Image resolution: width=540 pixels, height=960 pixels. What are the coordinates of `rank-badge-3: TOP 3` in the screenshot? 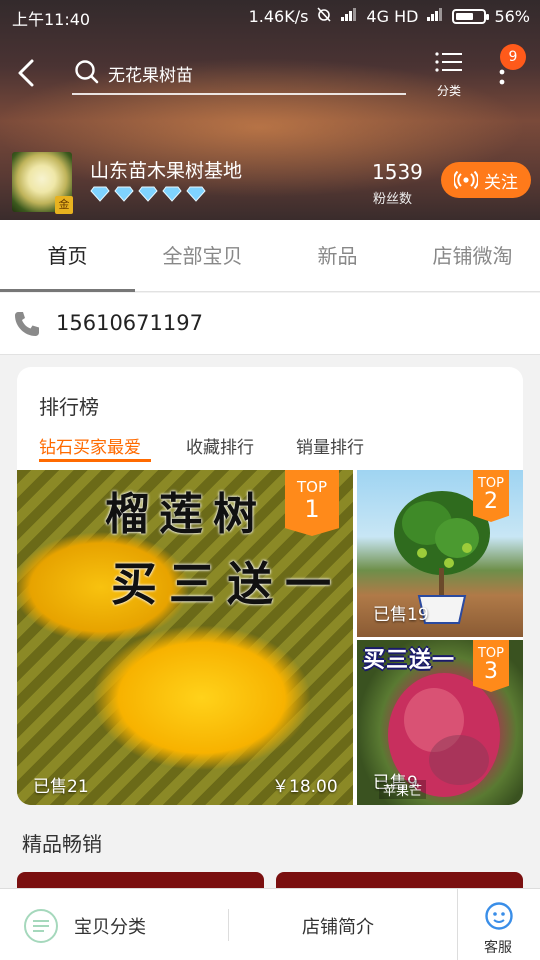 It's located at (491, 666).